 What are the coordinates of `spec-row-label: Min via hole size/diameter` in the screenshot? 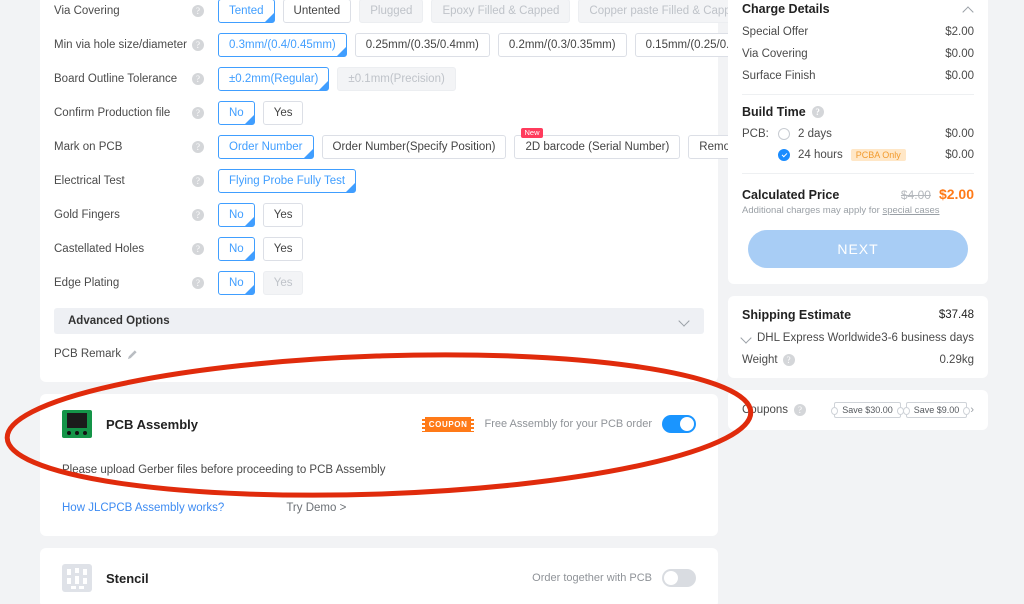 It's located at (120, 45).